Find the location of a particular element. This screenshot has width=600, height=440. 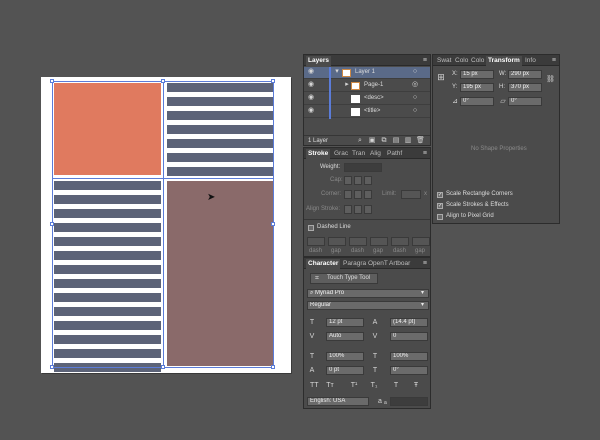

handle-br is located at coordinates (273, 367).